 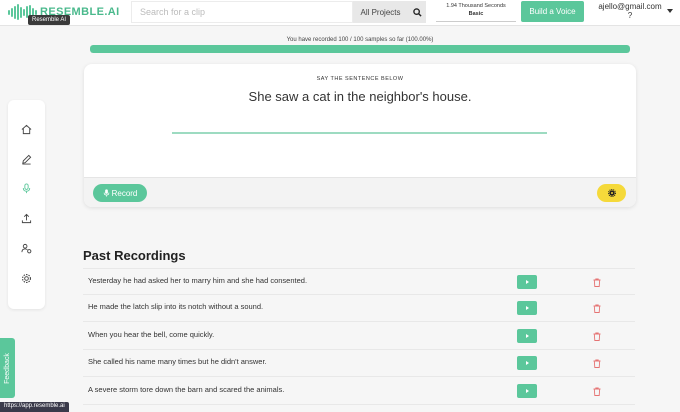 What do you see at coordinates (476, 6) in the screenshot?
I see `credits-amount: 1.94 Thousand Seconds` at bounding box center [476, 6].